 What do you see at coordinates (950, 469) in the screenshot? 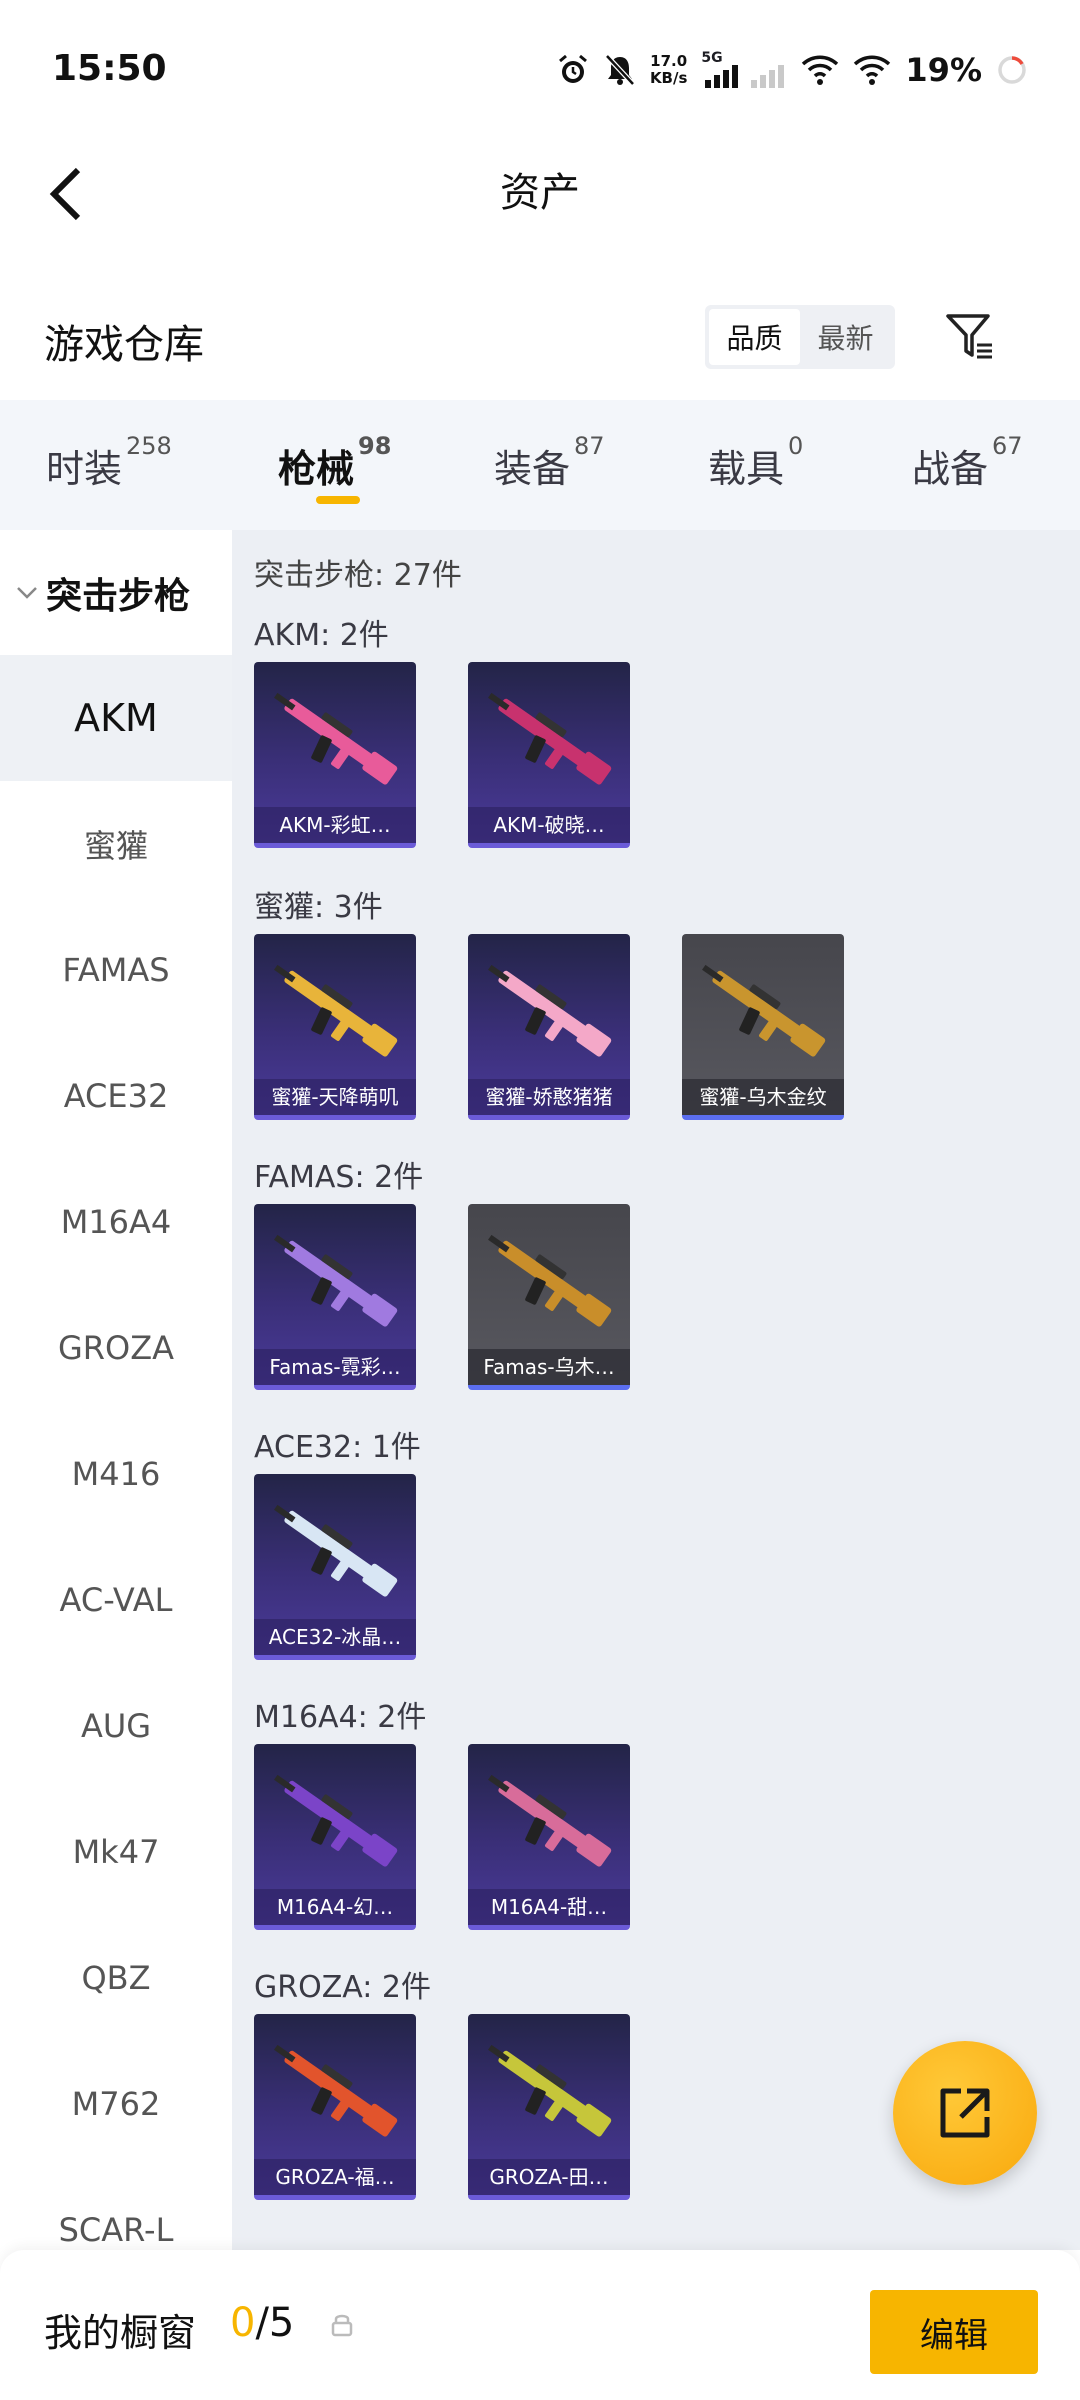
I see `tab-label: 战备` at bounding box center [950, 469].